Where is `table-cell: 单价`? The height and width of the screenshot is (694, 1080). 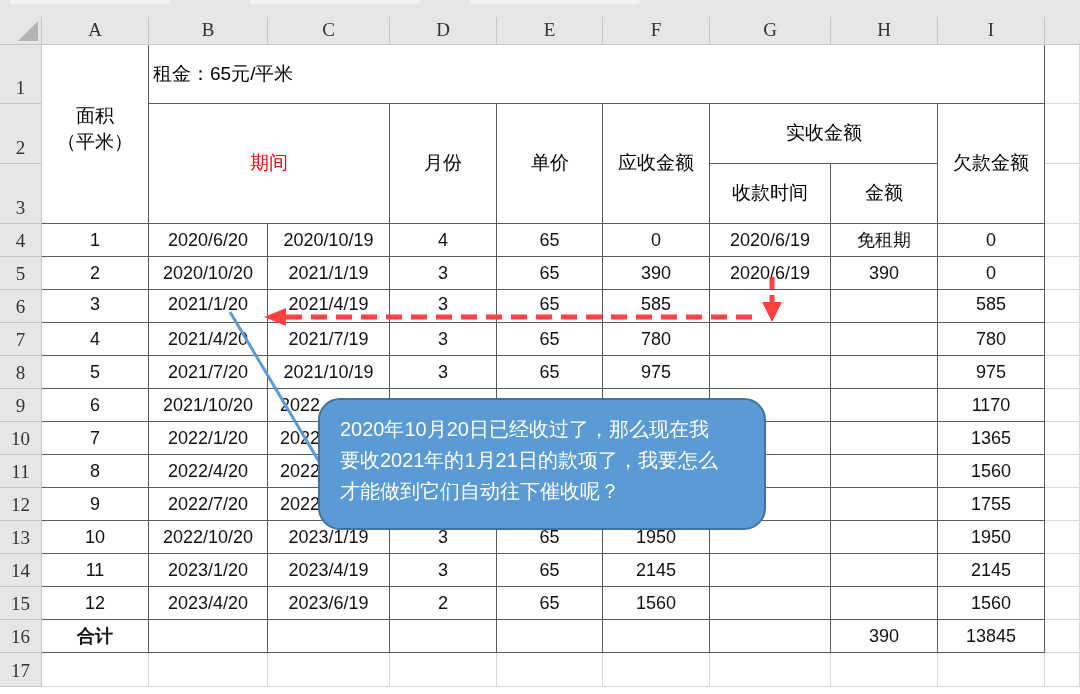 table-cell: 单价 is located at coordinates (550, 164).